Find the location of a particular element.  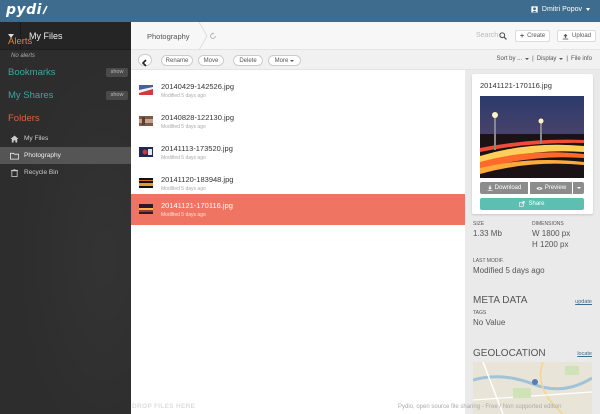

breadcrumb-bar: Photography Search + Create Upload is located at coordinates (365, 36).